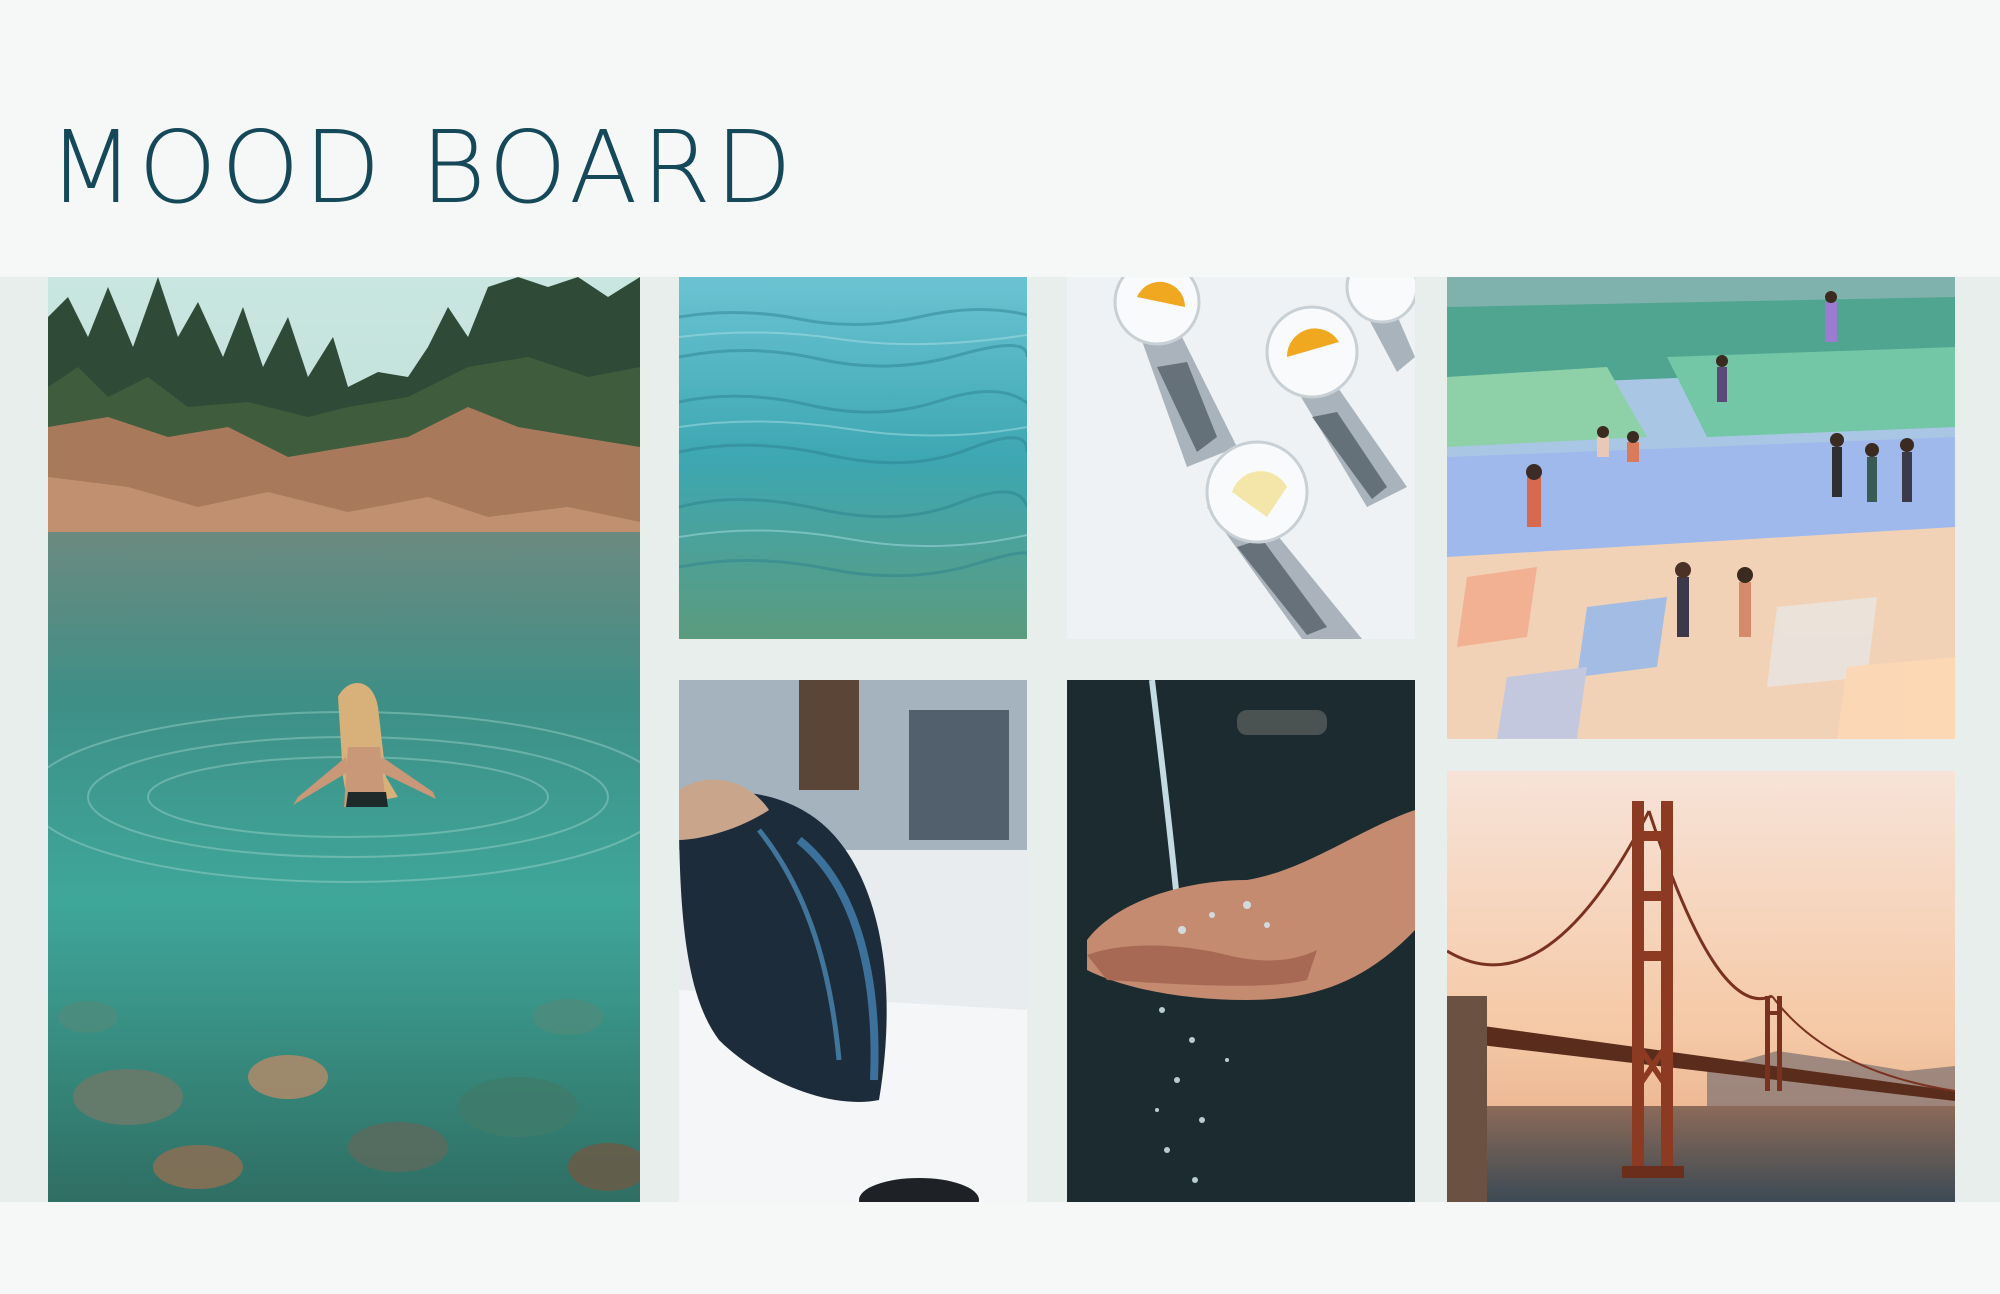 Image resolution: width=2000 pixels, height=1294 pixels. Describe the element at coordinates (1241, 941) in the screenshot. I see `water-hands-photo` at that location.